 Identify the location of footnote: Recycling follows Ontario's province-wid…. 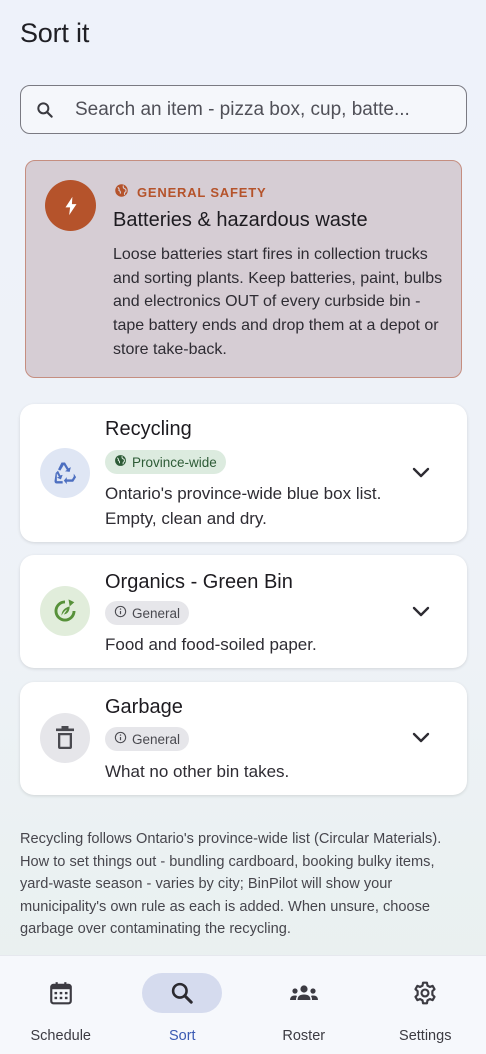
(231, 884).